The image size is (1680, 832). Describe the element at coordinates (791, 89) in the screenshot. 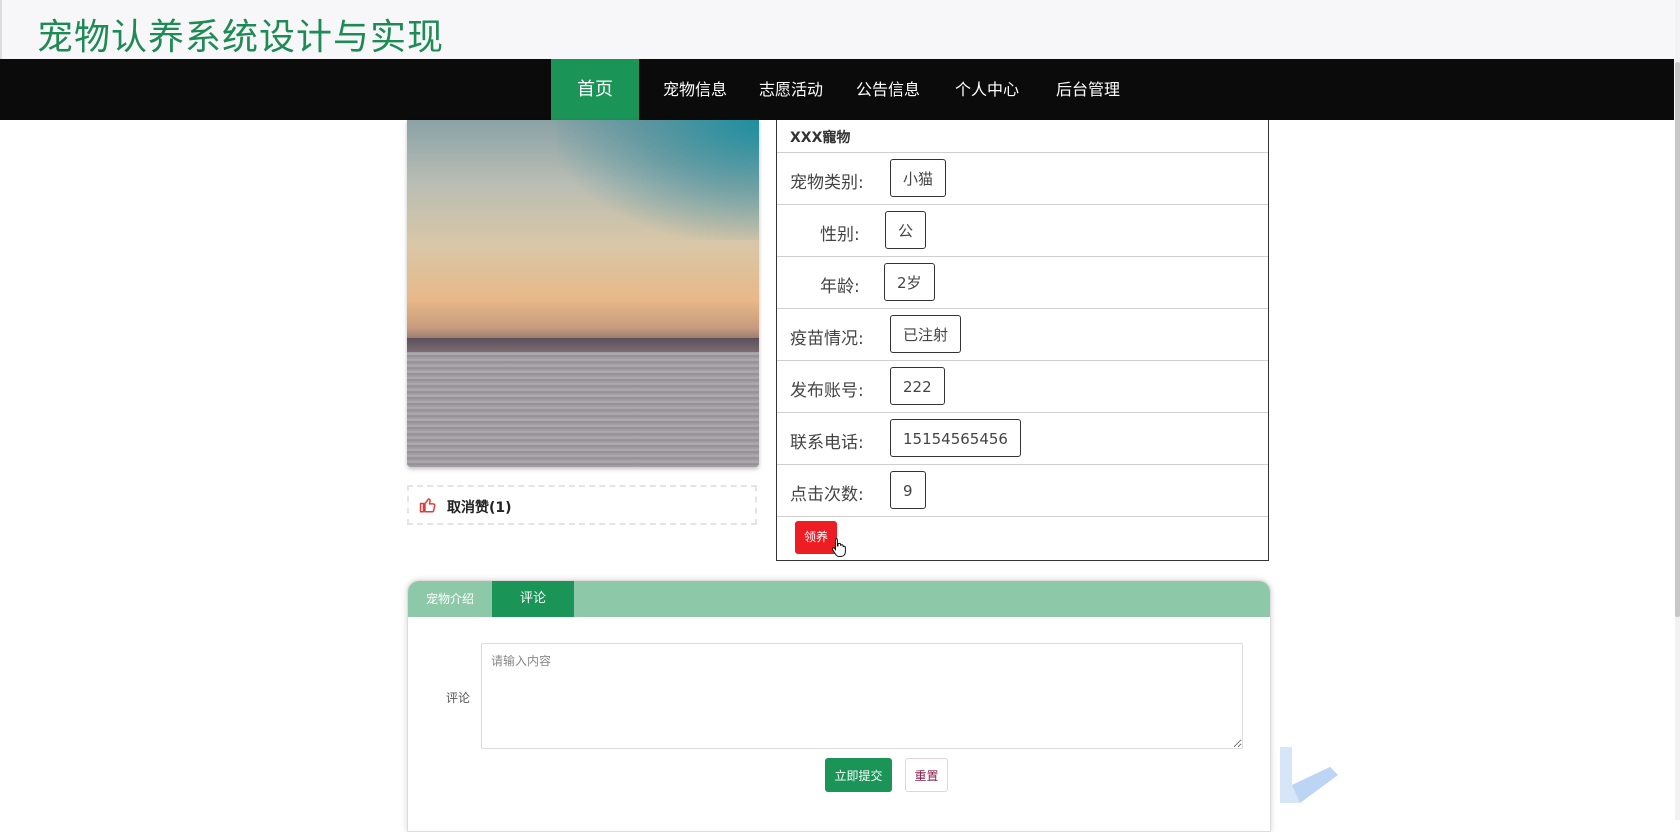

I see `nav-item-volunteer: 志愿活动` at that location.